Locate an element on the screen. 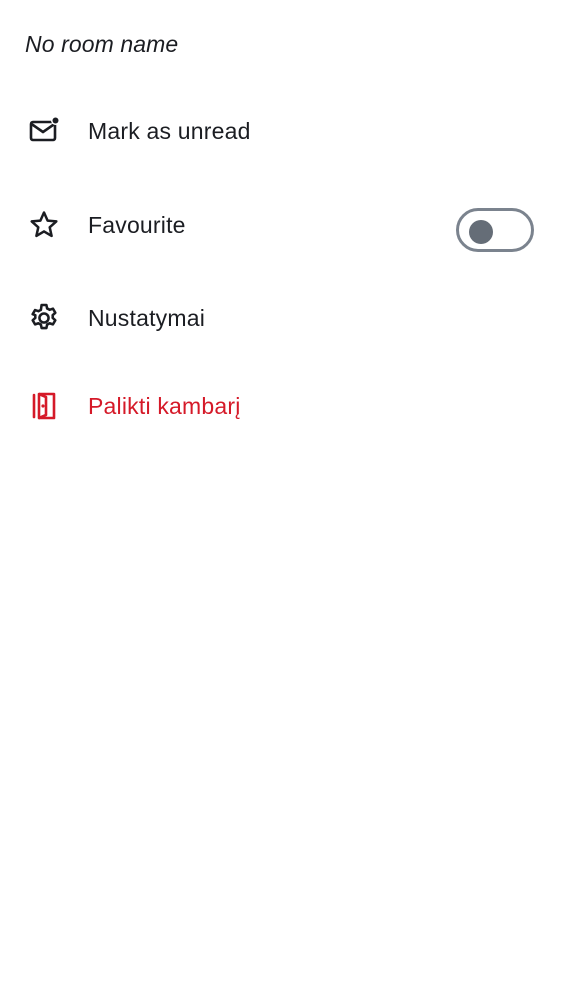 The image size is (562, 1000). leave-door-icon is located at coordinates (44, 406).